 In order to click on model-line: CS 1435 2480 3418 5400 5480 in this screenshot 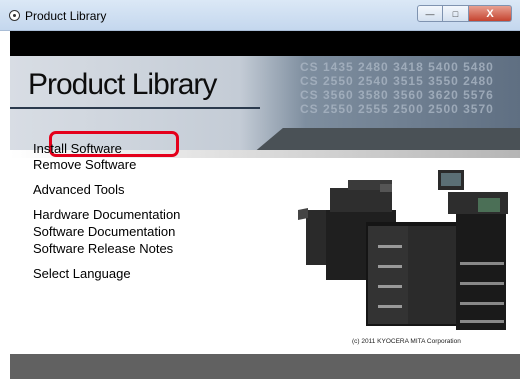, I will do `click(397, 67)`.